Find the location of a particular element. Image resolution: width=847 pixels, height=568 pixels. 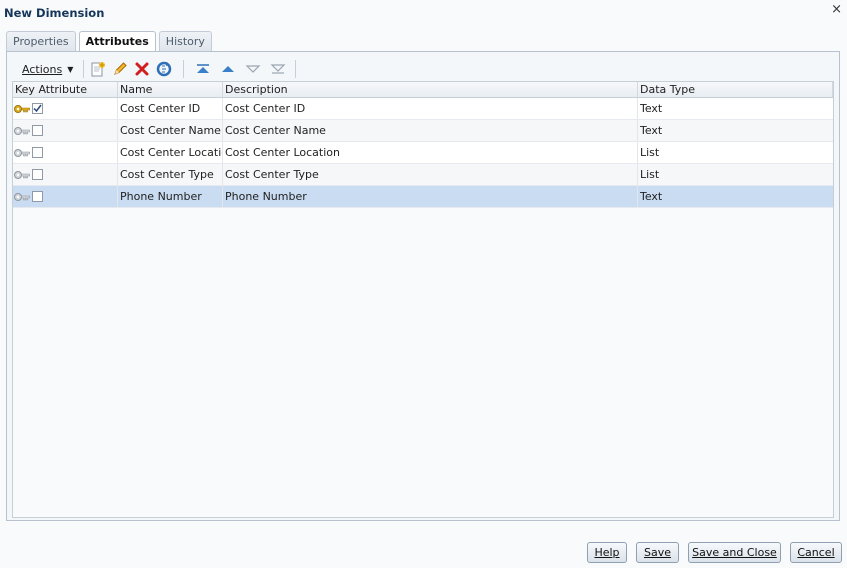

table-row: Cost Center ID Cost Center ID Text is located at coordinates (423, 109).